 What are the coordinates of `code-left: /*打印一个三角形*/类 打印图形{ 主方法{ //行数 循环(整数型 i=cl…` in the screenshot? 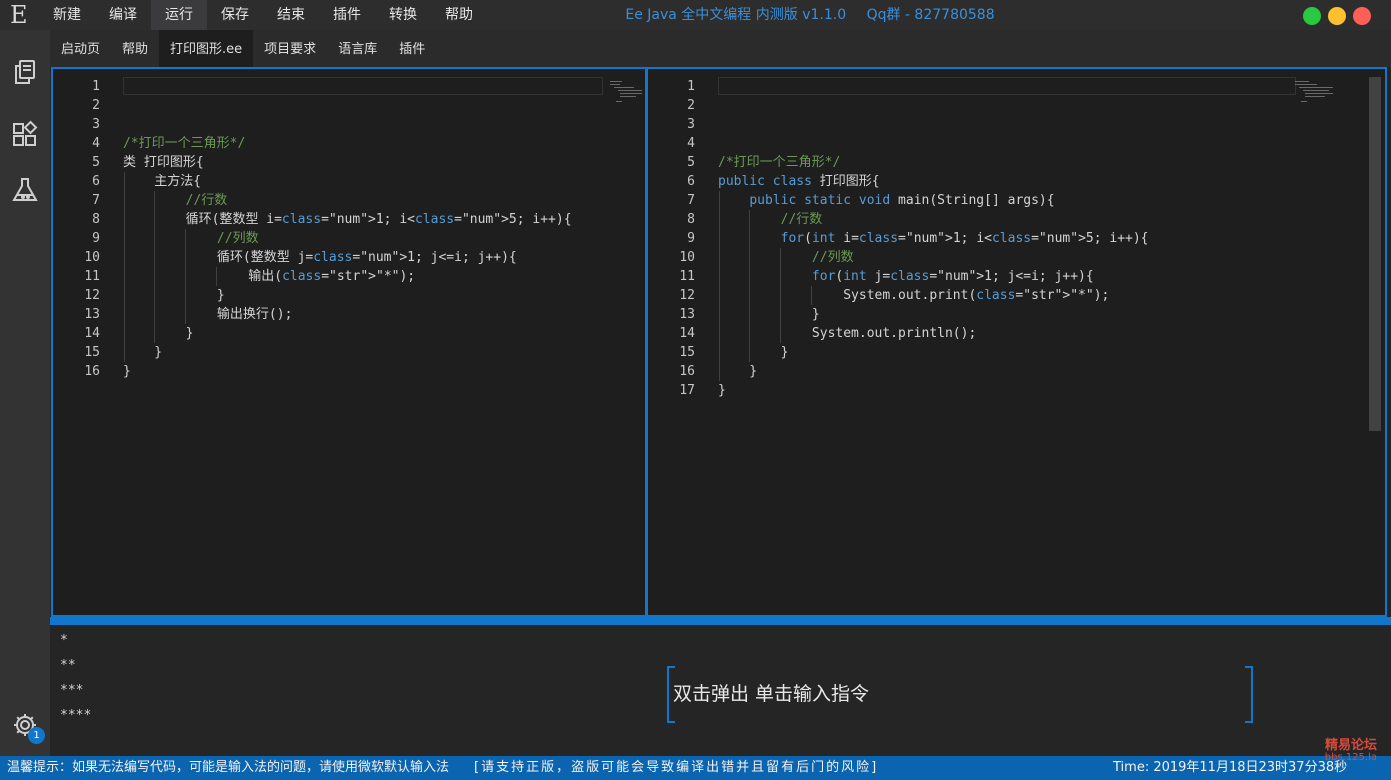 It's located at (347, 229).